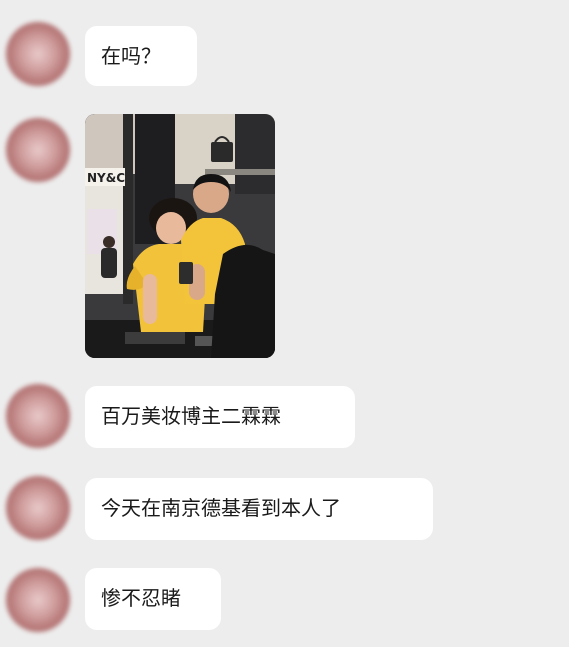 The height and width of the screenshot is (647, 569). What do you see at coordinates (221, 508) in the screenshot?
I see `message-text: 今天在南京德基看到本人了` at bounding box center [221, 508].